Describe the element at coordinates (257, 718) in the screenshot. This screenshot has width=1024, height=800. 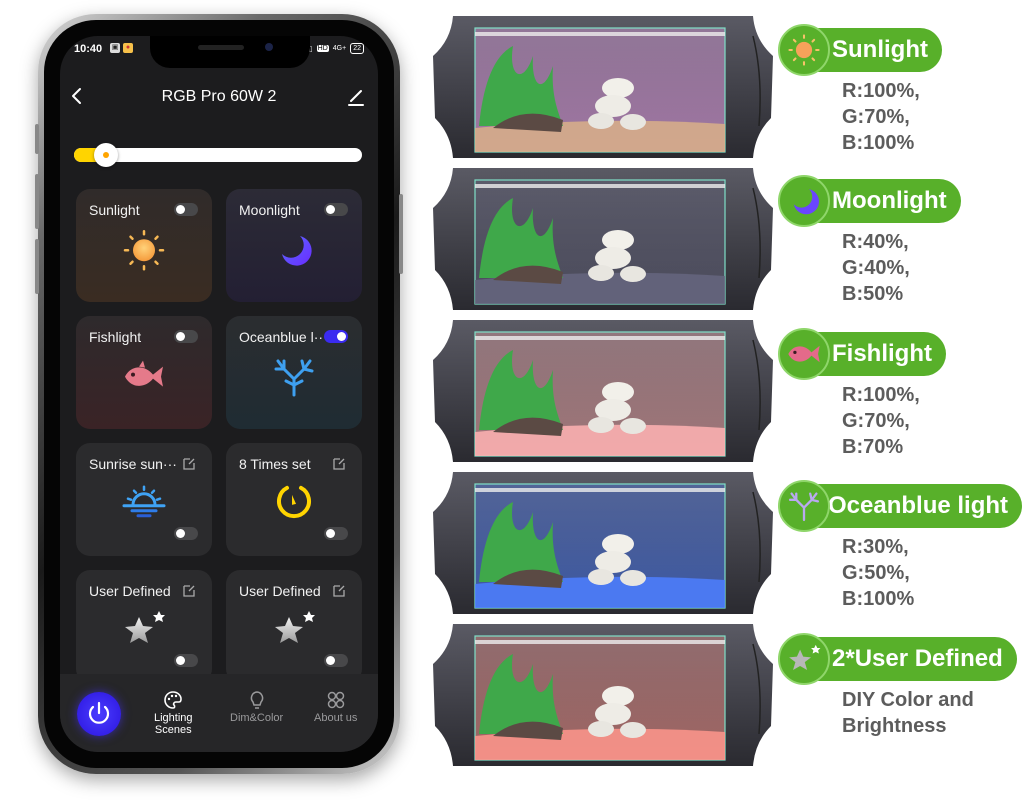
I see `nav-label: Dim&Color` at that location.